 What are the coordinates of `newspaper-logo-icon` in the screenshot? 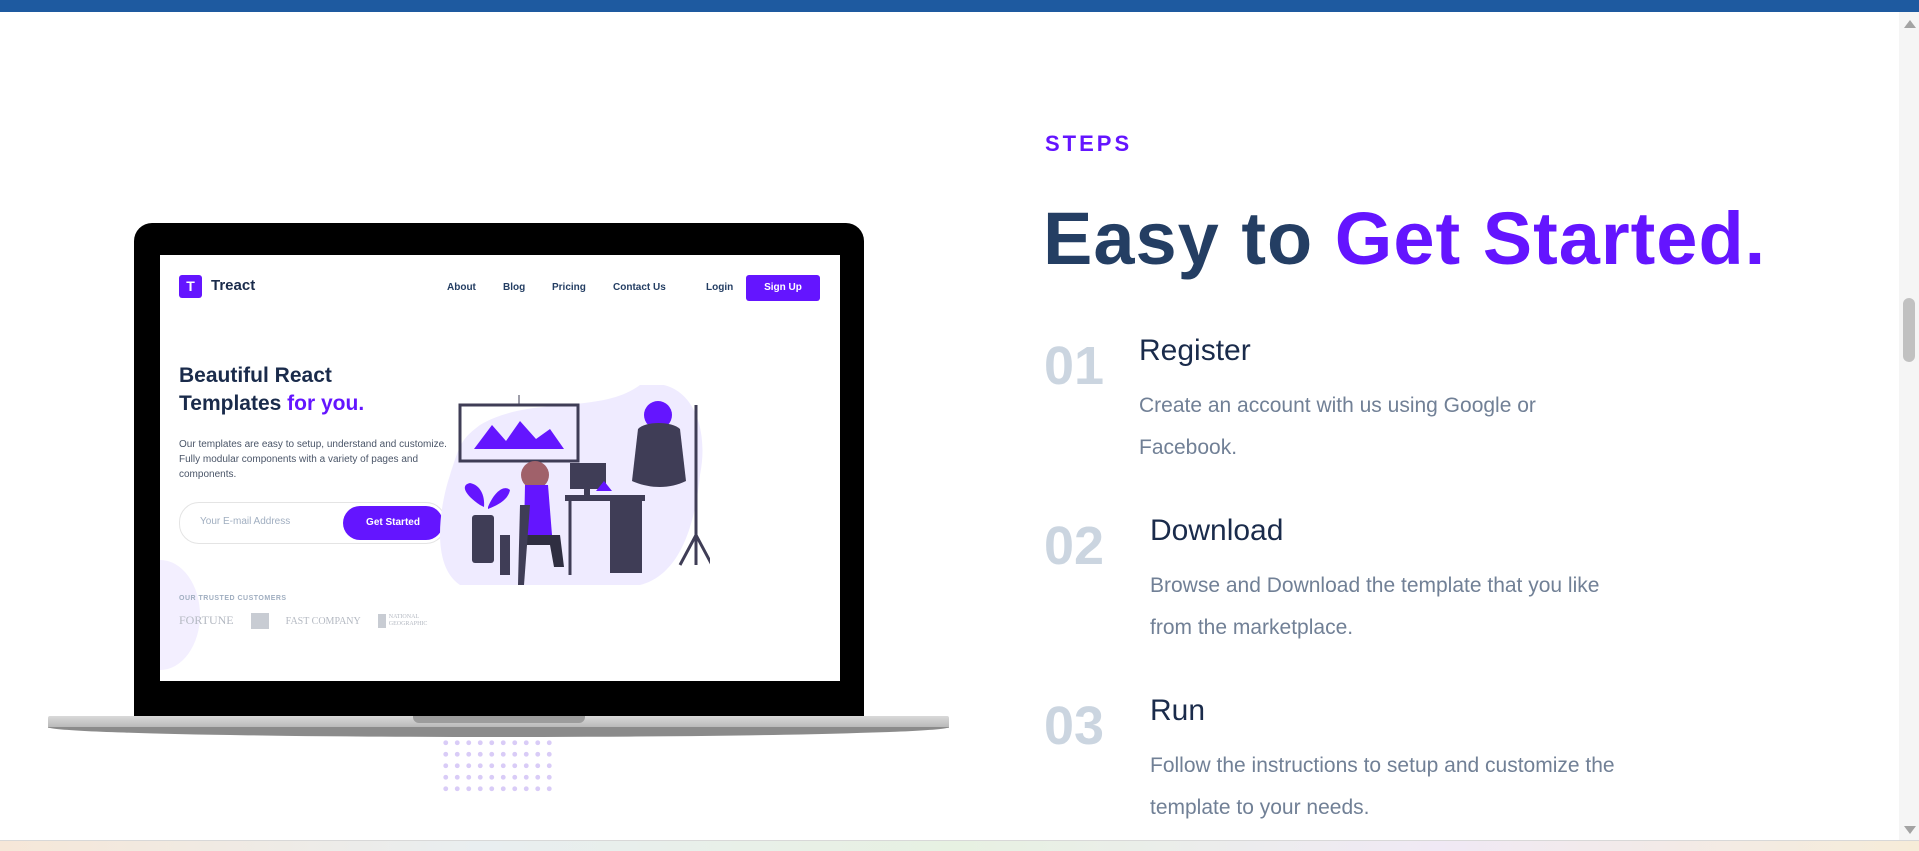 It's located at (259, 621).